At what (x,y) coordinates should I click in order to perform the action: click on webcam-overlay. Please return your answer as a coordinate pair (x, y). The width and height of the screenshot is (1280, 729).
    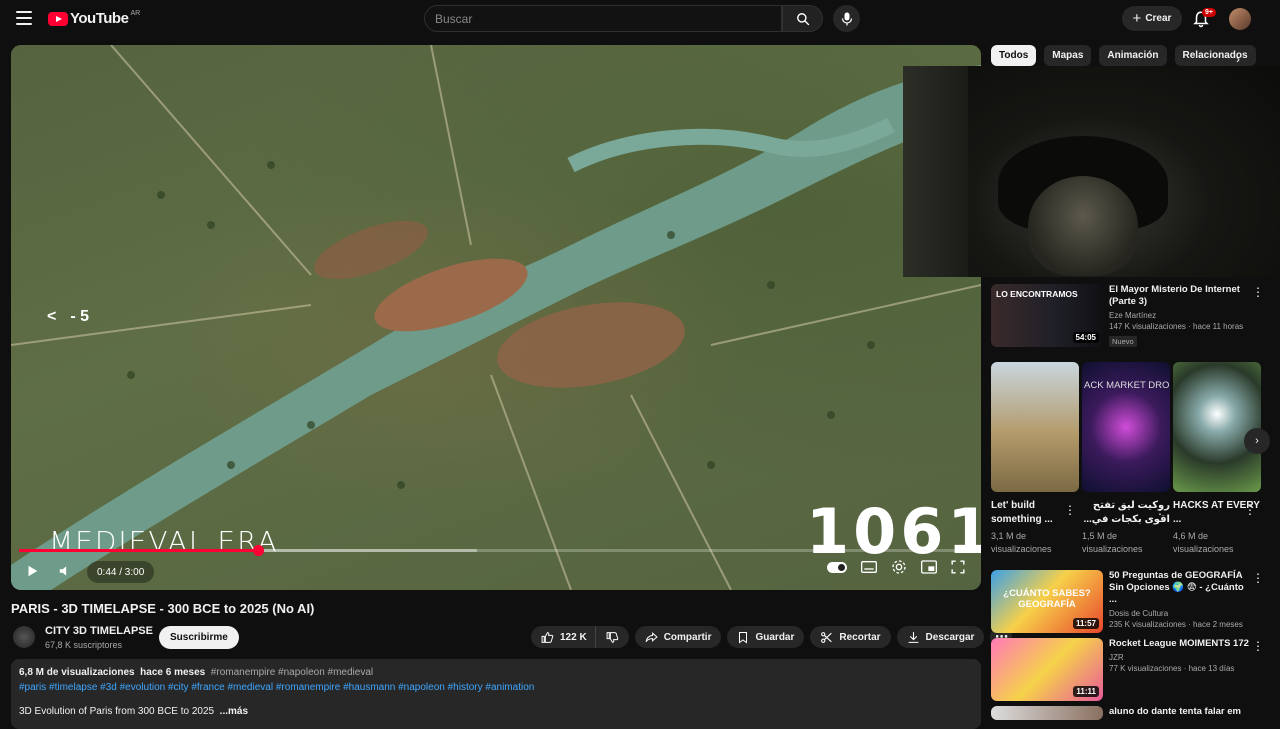
    Looking at the image, I should click on (1091, 171).